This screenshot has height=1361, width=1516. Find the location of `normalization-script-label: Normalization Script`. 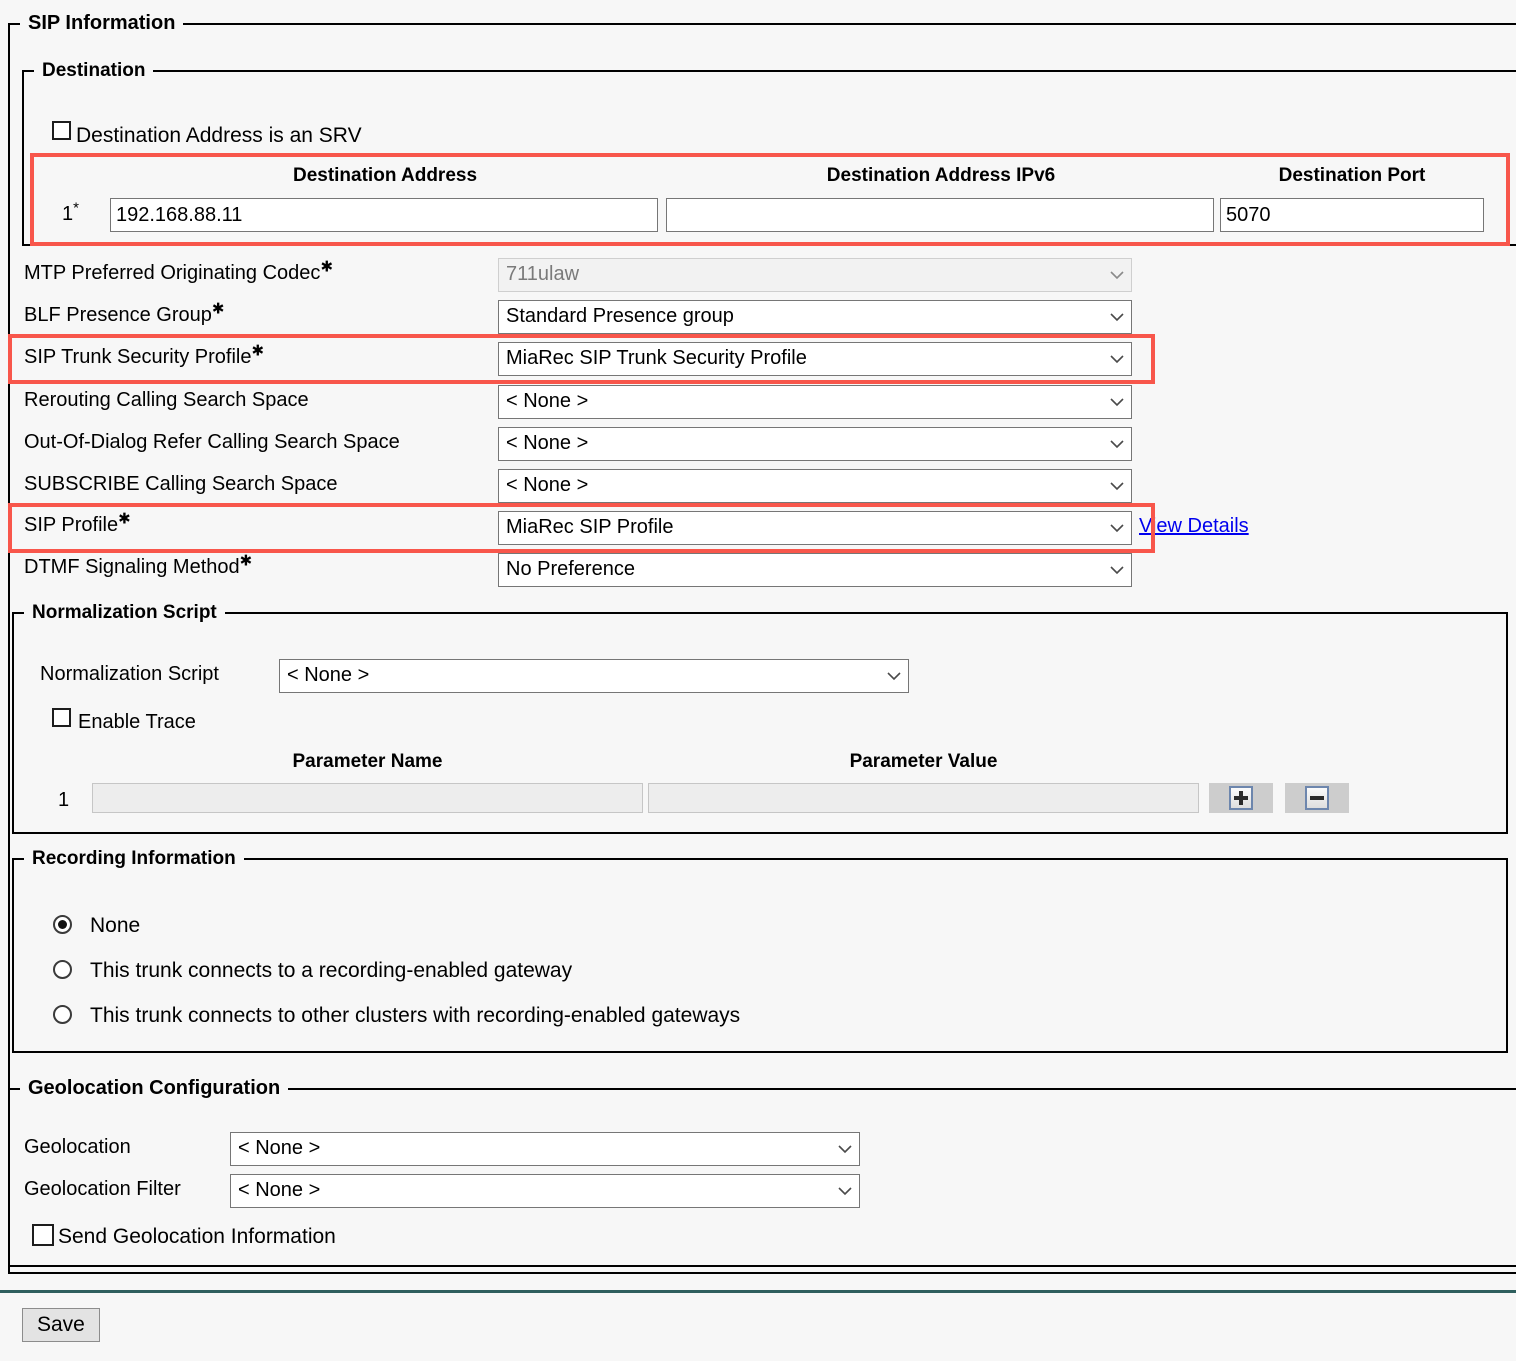

normalization-script-label: Normalization Script is located at coordinates (129, 674).